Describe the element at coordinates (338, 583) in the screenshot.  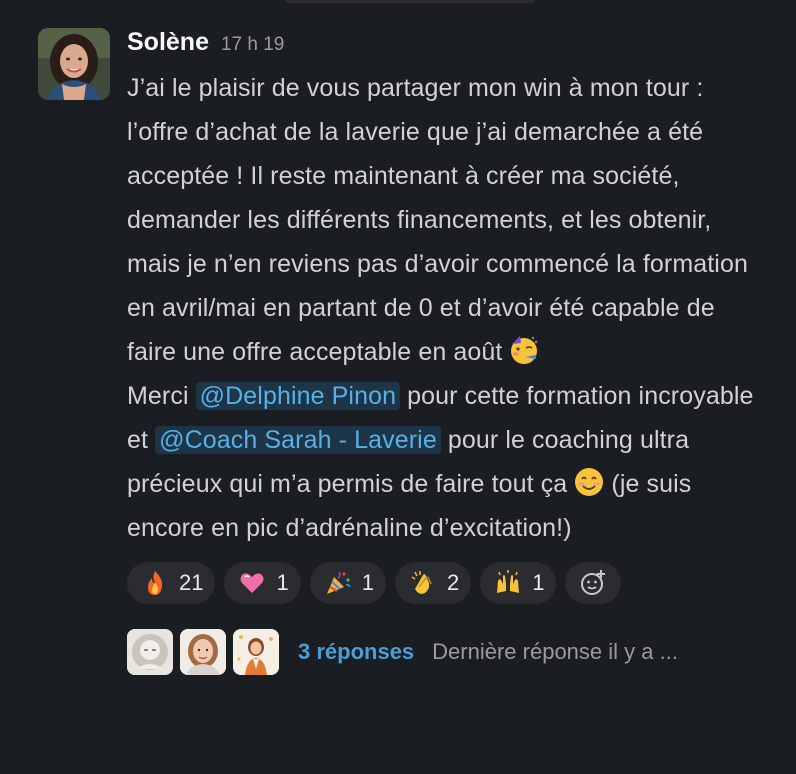
I see `party-popper-icon` at that location.